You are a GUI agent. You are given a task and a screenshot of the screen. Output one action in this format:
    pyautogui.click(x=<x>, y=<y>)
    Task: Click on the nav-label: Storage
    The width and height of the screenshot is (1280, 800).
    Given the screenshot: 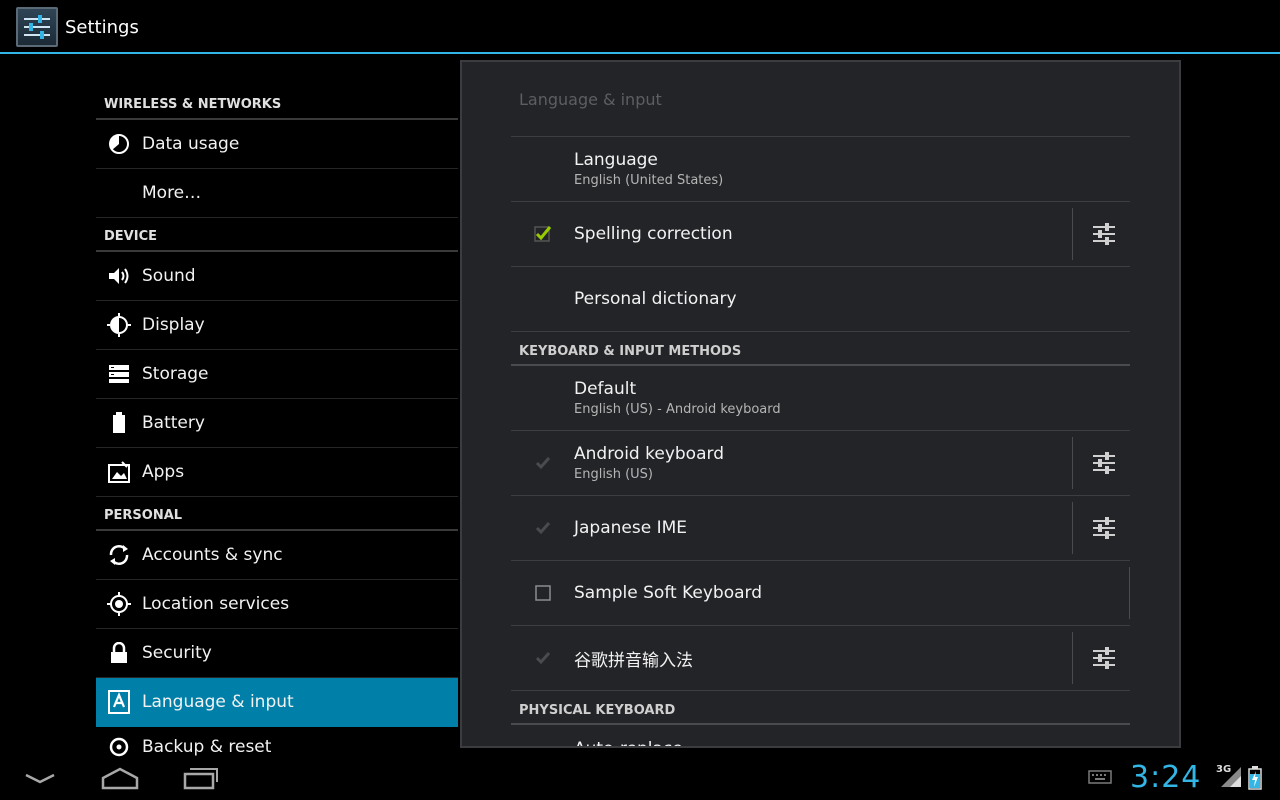 What is the action you would take?
    pyautogui.click(x=175, y=374)
    